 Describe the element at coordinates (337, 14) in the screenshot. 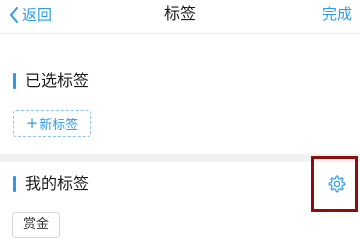

I see `done-button: 完成` at that location.